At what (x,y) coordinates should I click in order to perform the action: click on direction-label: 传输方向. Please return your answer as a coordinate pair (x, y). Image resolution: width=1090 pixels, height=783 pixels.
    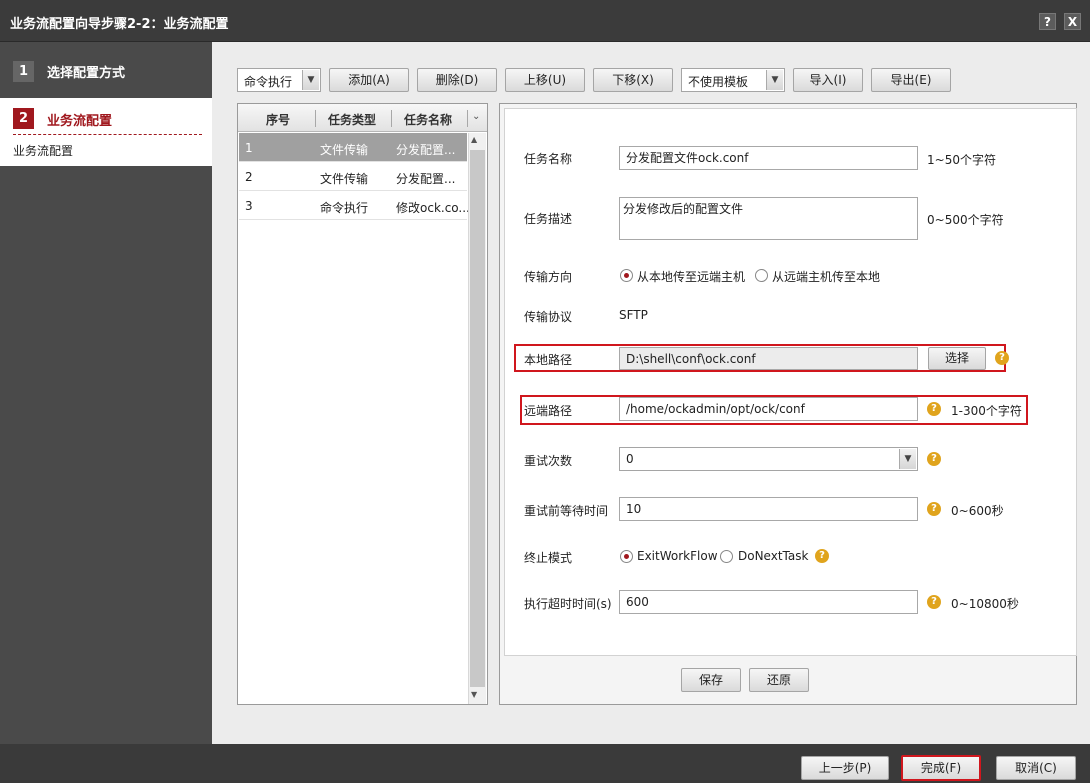
    Looking at the image, I should click on (548, 277).